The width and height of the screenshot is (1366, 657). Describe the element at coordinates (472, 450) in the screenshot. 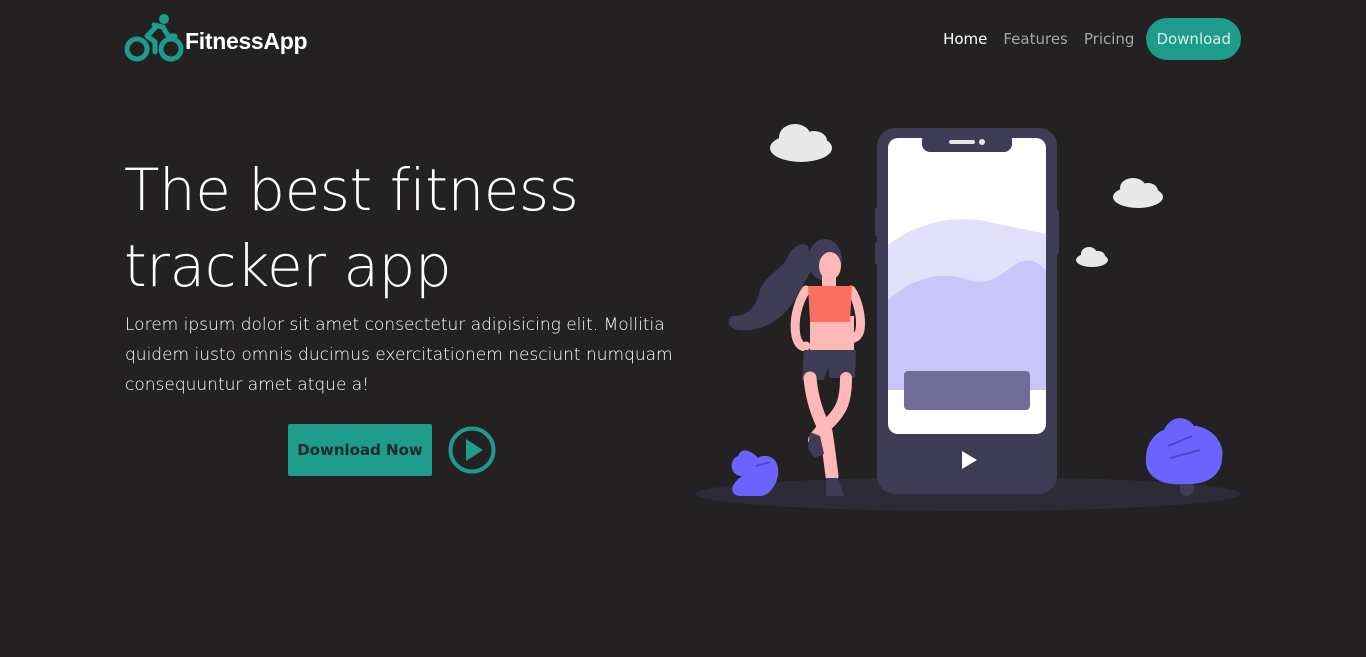

I see `play-circle-icon` at that location.